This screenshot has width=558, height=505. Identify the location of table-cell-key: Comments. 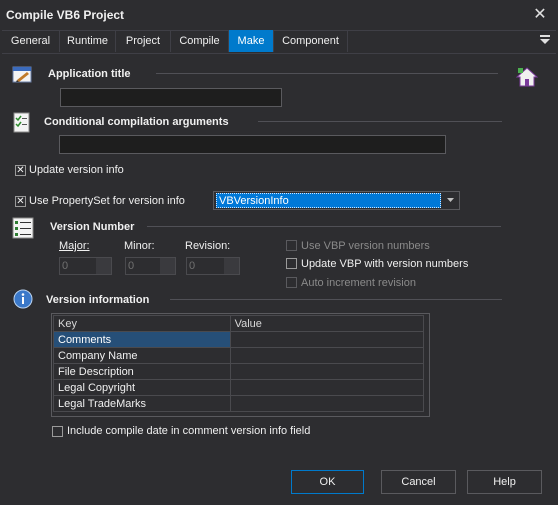
(142, 339).